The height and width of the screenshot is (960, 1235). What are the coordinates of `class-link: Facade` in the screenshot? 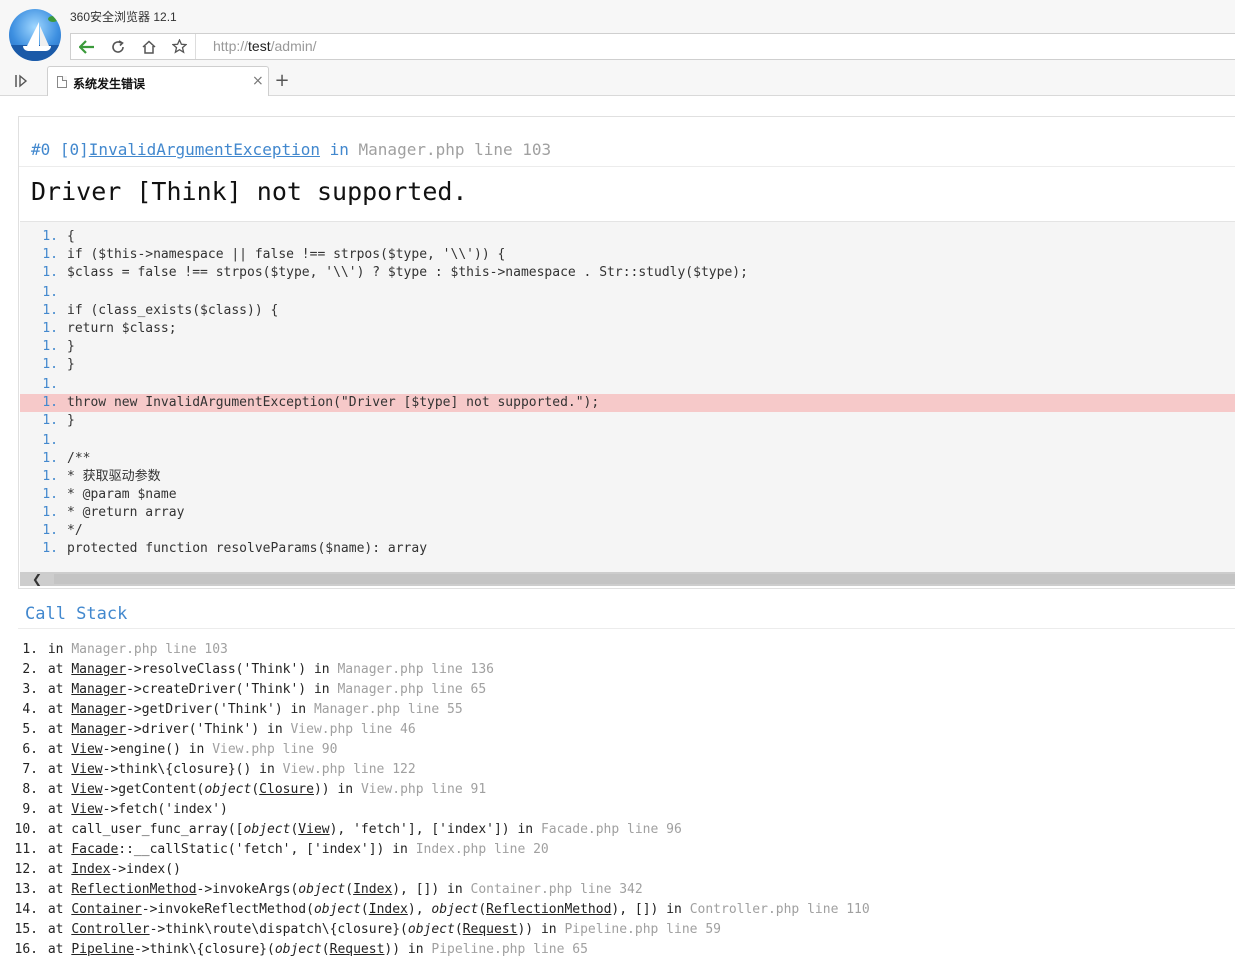 It's located at (94, 849).